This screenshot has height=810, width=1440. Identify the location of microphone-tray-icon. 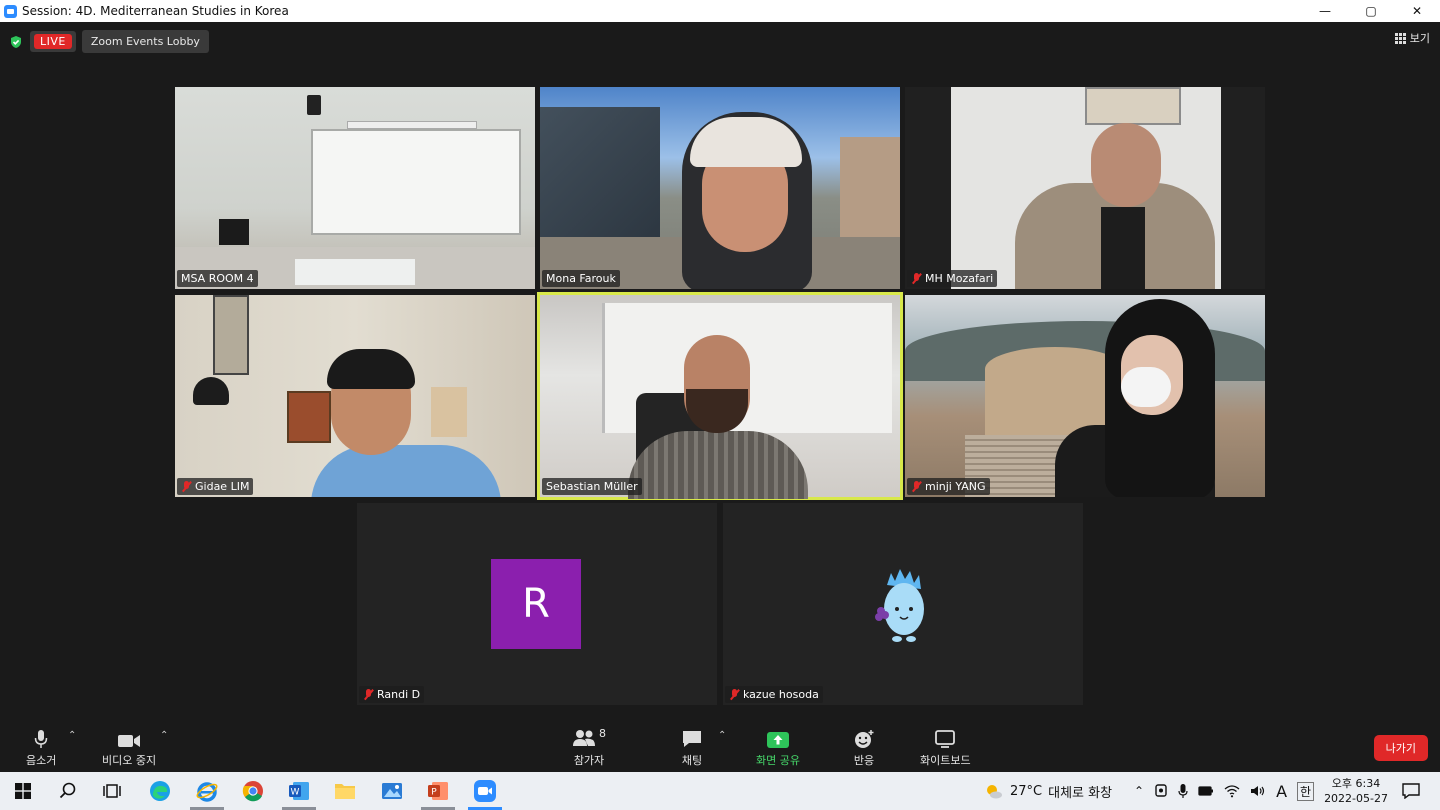
(1183, 791).